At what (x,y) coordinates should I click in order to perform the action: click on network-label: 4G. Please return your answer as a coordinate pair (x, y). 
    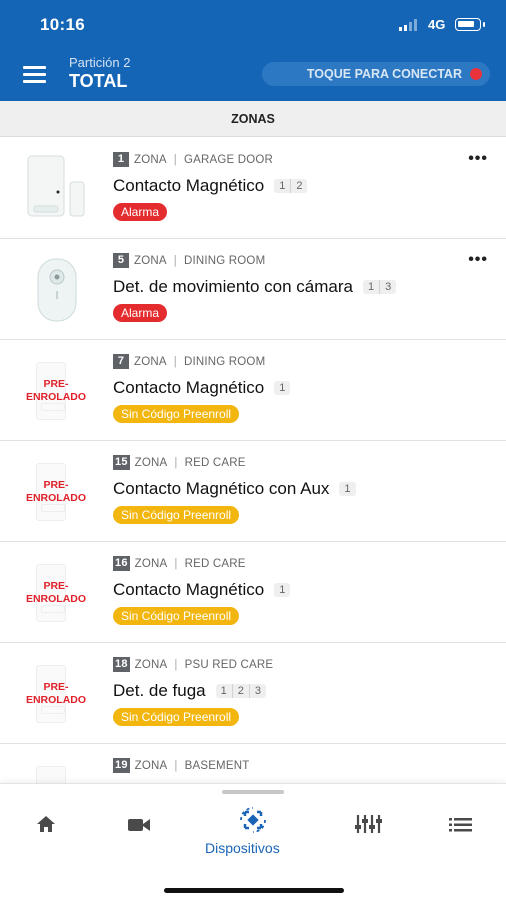
    Looking at the image, I should click on (437, 24).